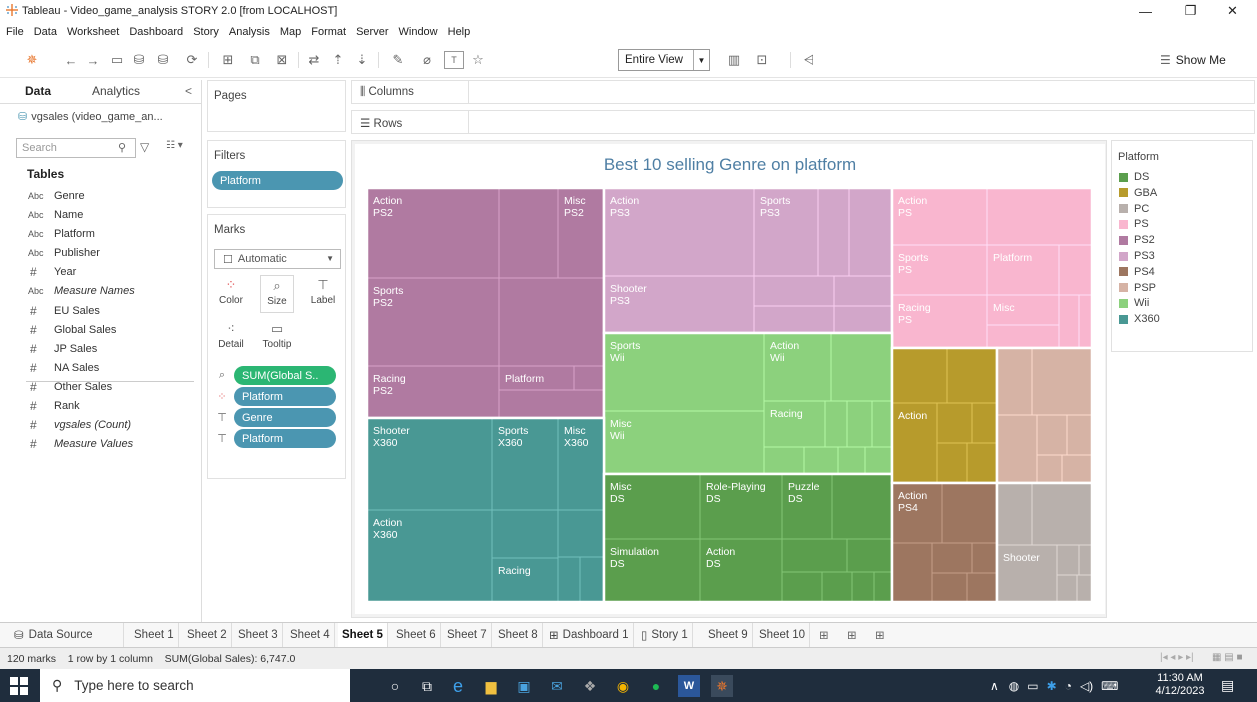 The width and height of the screenshot is (1257, 702). Describe the element at coordinates (154, 635) in the screenshot. I see `tab-sheet-1: Sheet 1` at that location.